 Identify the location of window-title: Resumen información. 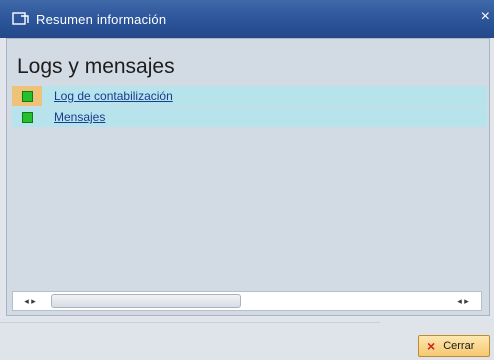
(101, 19).